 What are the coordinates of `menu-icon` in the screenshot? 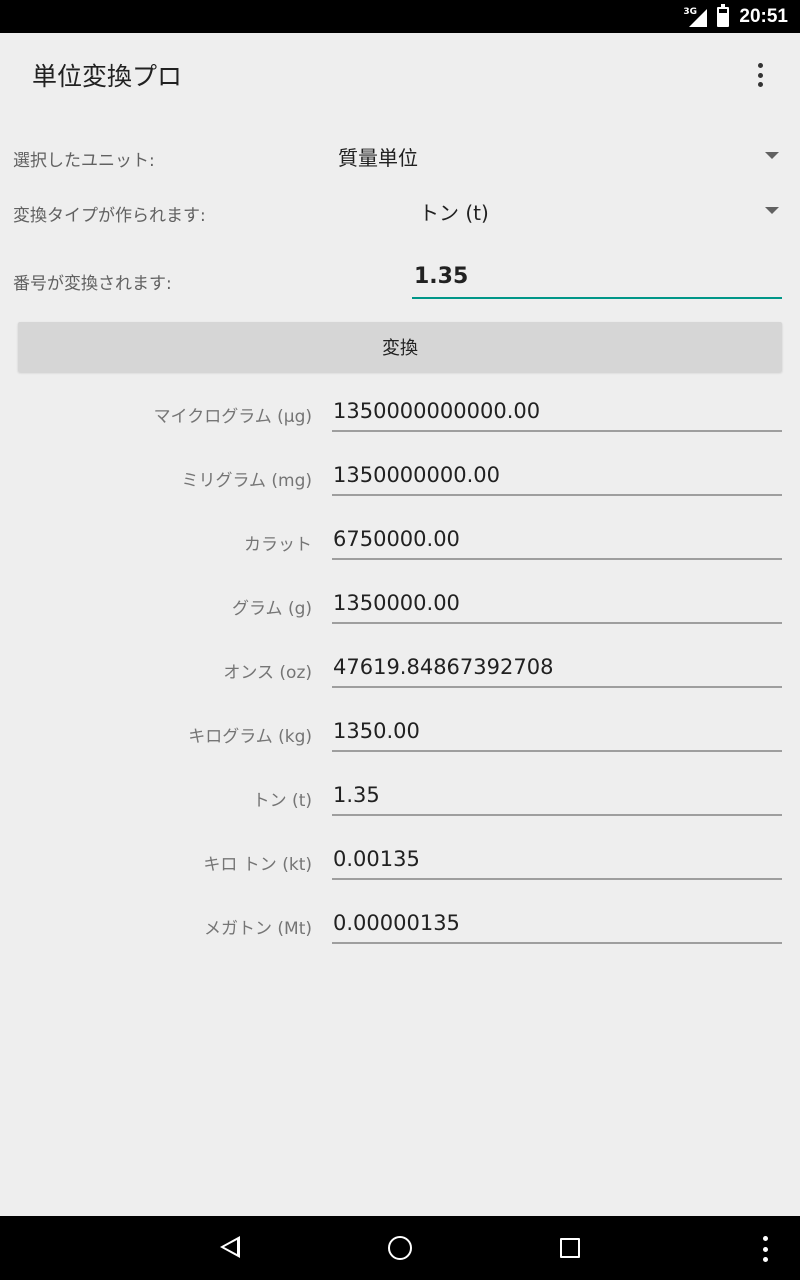 It's located at (765, 1249).